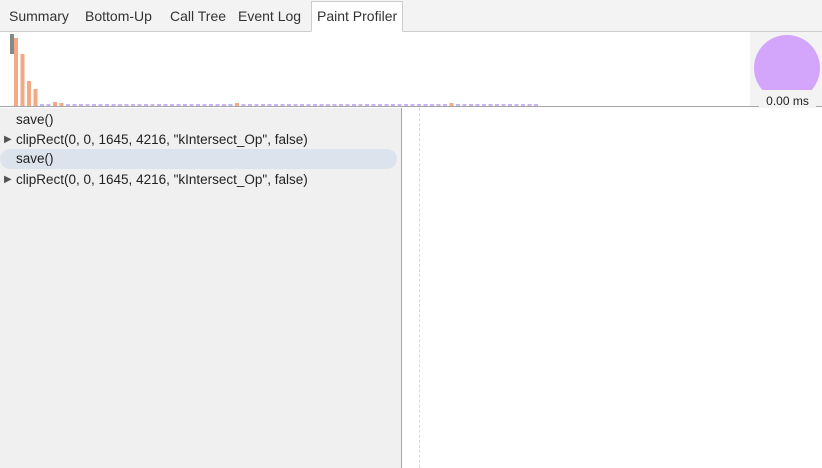  What do you see at coordinates (12, 44) in the screenshot?
I see `selection-marker` at bounding box center [12, 44].